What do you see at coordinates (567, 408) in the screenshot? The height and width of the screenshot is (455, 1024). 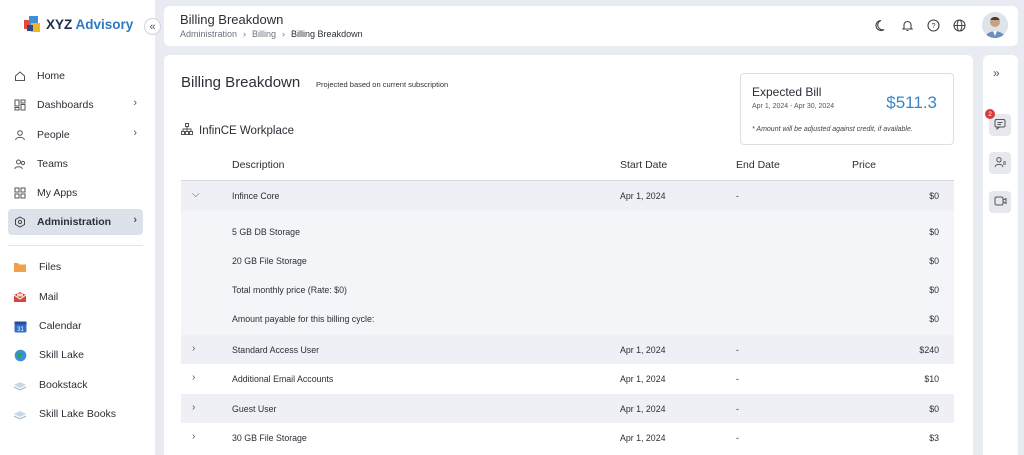 I see `table-row: › Guest User Apr 1, 2024 - $0` at bounding box center [567, 408].